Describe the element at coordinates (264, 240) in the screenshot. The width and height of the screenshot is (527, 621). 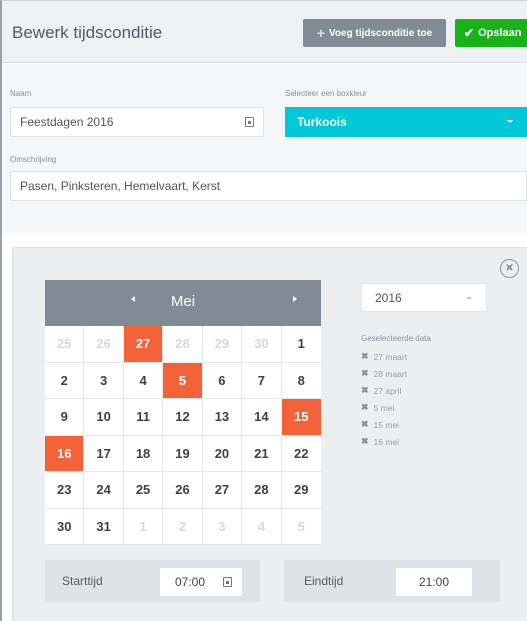
I see `section-divider` at that location.